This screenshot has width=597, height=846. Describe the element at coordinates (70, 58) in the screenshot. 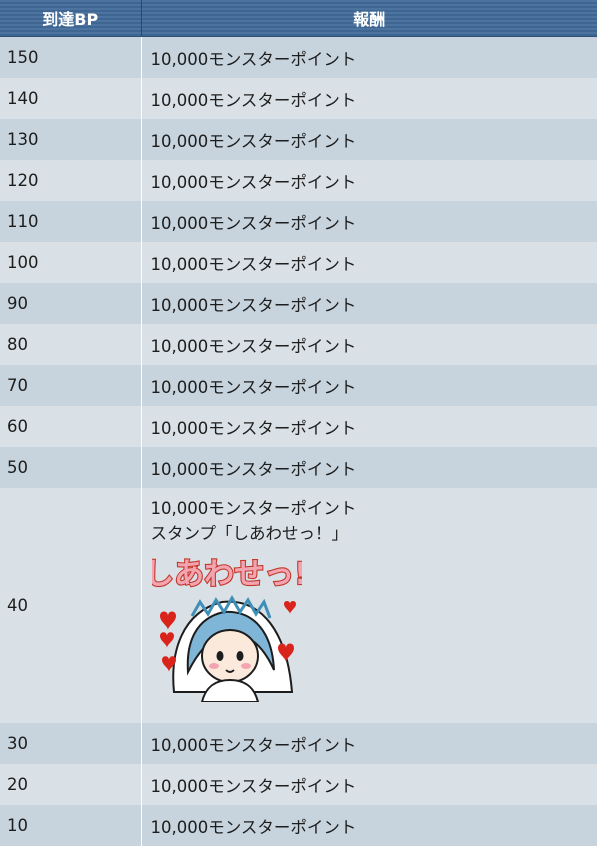

I see `bp-cell: 150` at that location.